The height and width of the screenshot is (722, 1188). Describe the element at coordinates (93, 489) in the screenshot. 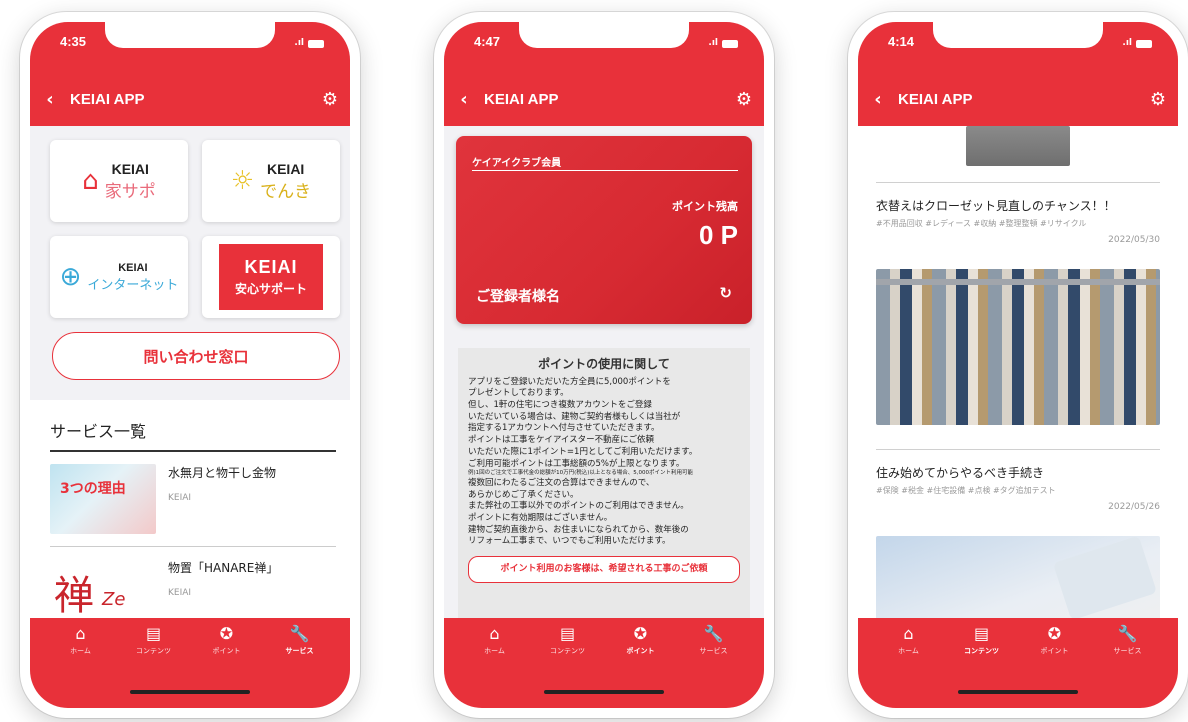

I see `thumbnail-text: 3つの理由` at that location.